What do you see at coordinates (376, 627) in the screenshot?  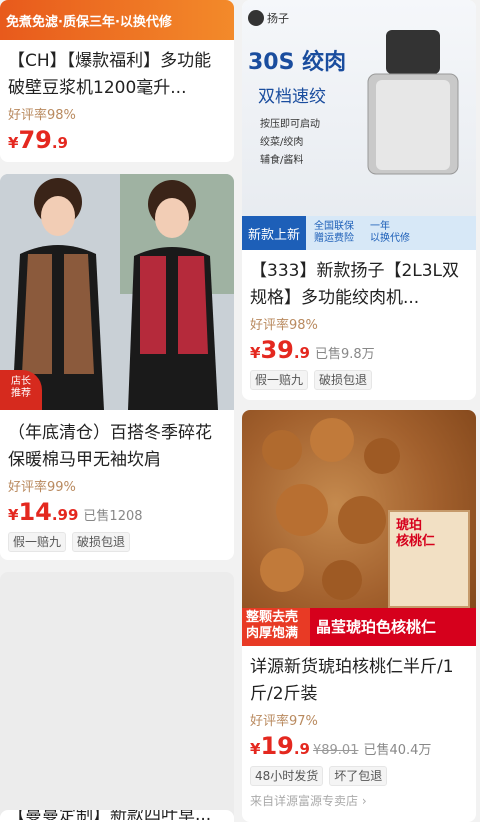 I see `banner-right-text: 晶莹琥珀色核桃仁` at bounding box center [376, 627].